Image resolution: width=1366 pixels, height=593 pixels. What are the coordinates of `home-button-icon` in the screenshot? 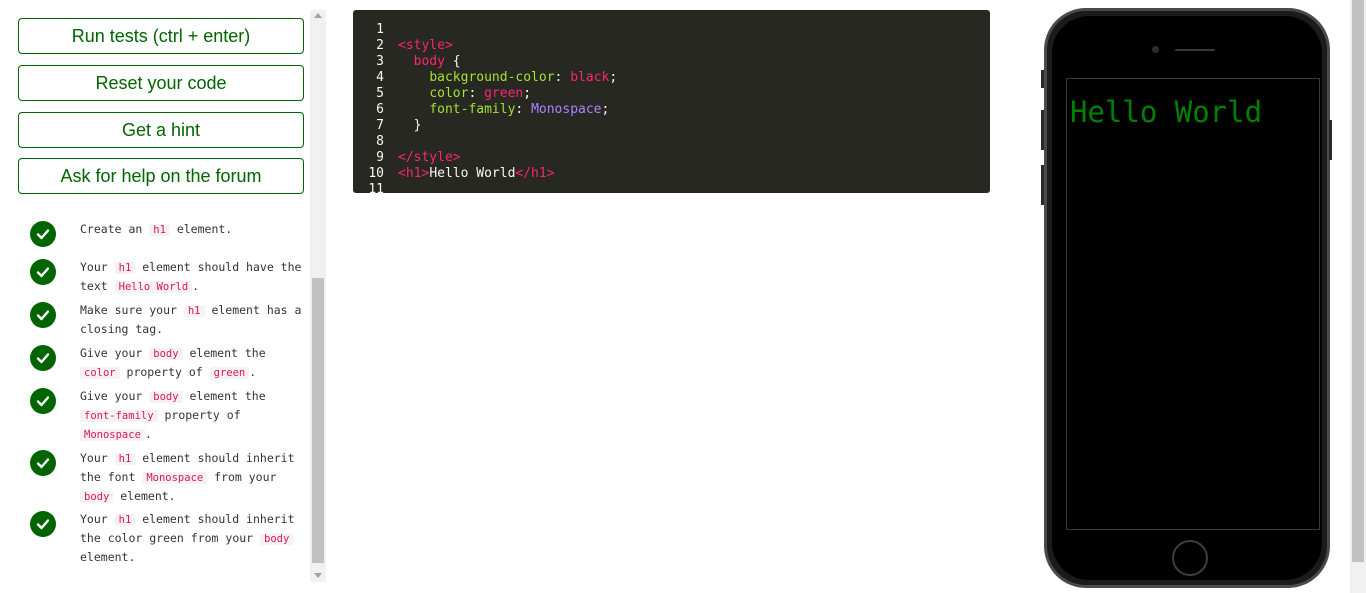 It's located at (1190, 558).